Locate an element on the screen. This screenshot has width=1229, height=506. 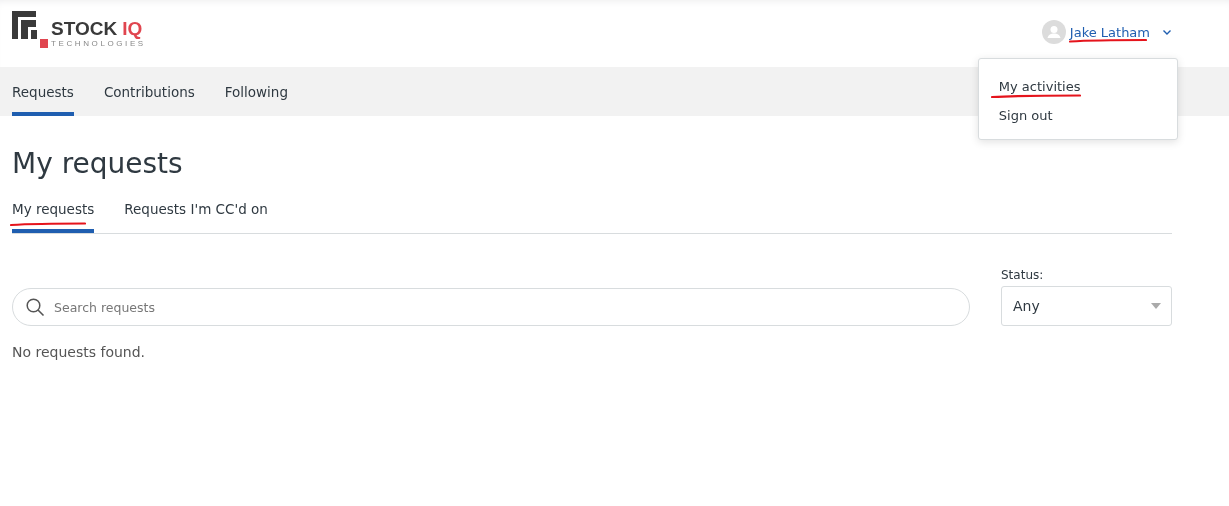
avatar-icon is located at coordinates (1053, 32).